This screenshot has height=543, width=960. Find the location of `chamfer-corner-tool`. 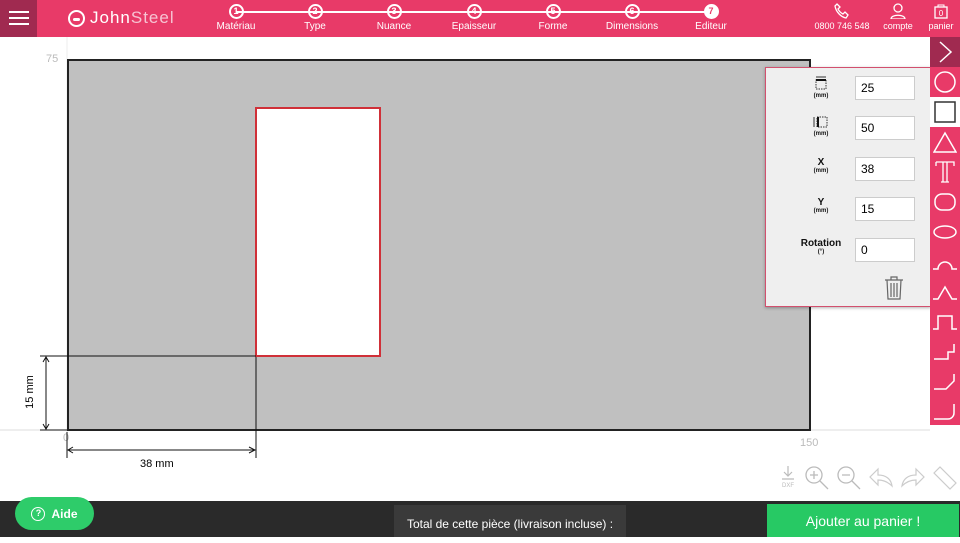

chamfer-corner-tool is located at coordinates (945, 382).